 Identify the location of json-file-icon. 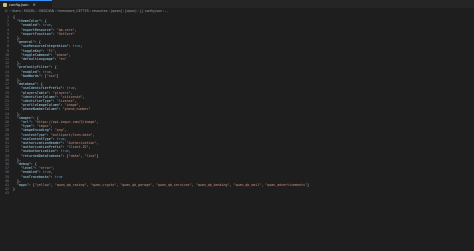
(5, 4).